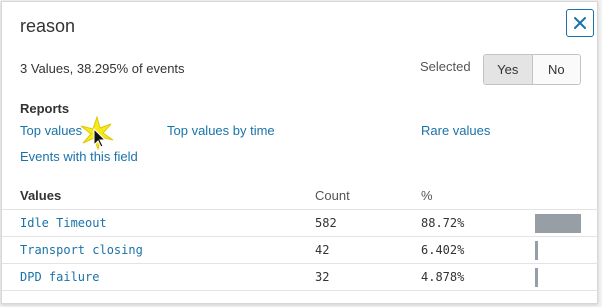 This screenshot has height=307, width=602. Describe the element at coordinates (45, 108) in the screenshot. I see `reports-heading: Reports` at that location.